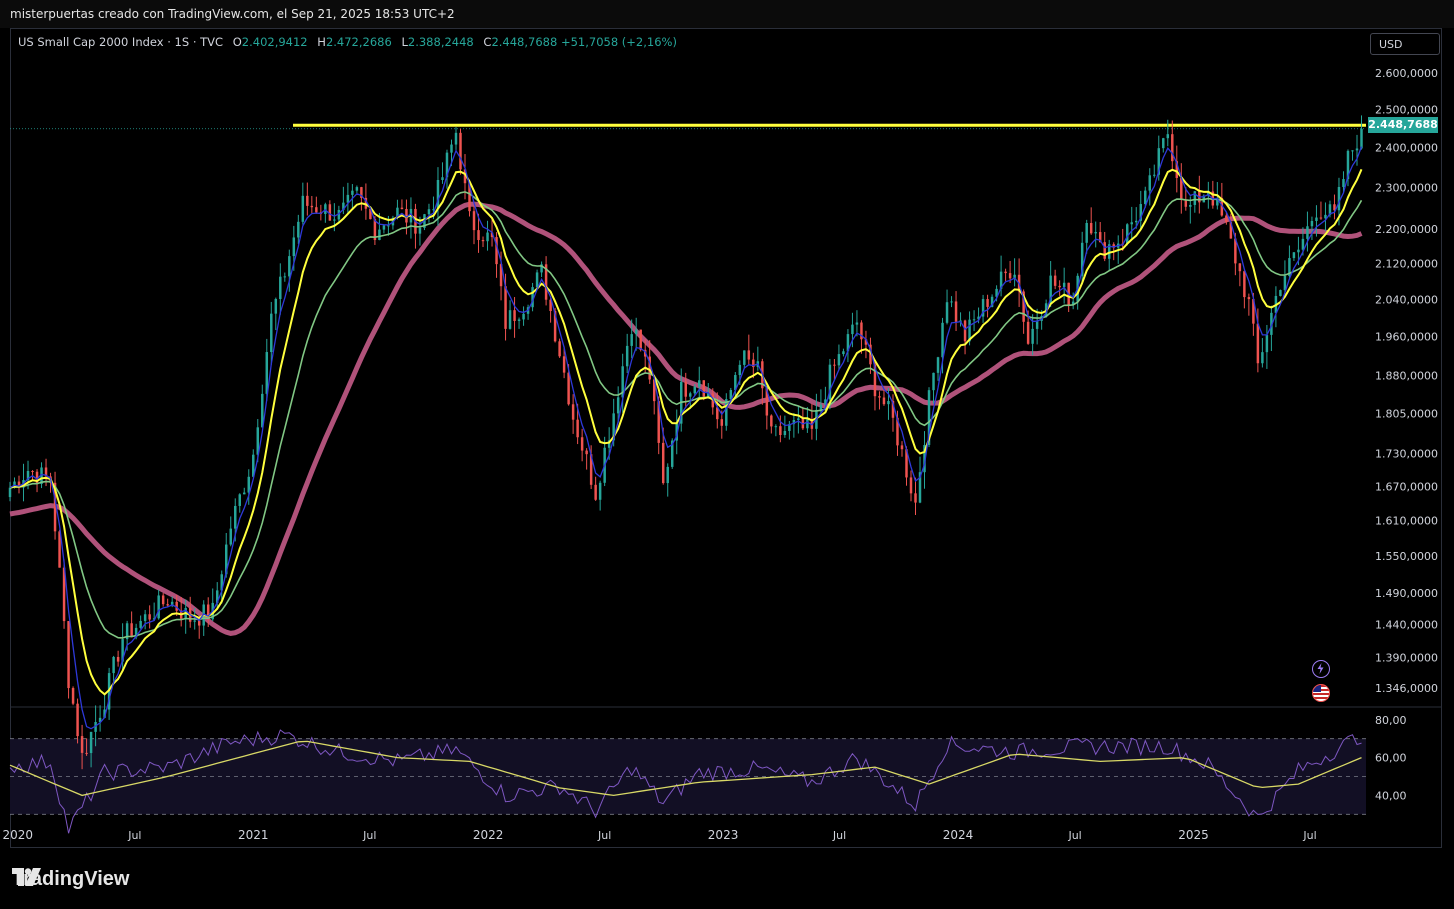 The image size is (1454, 909). I want to click on legend-symbol: US Small Cap 2000 Index · 1S · TVC, so click(120, 42).